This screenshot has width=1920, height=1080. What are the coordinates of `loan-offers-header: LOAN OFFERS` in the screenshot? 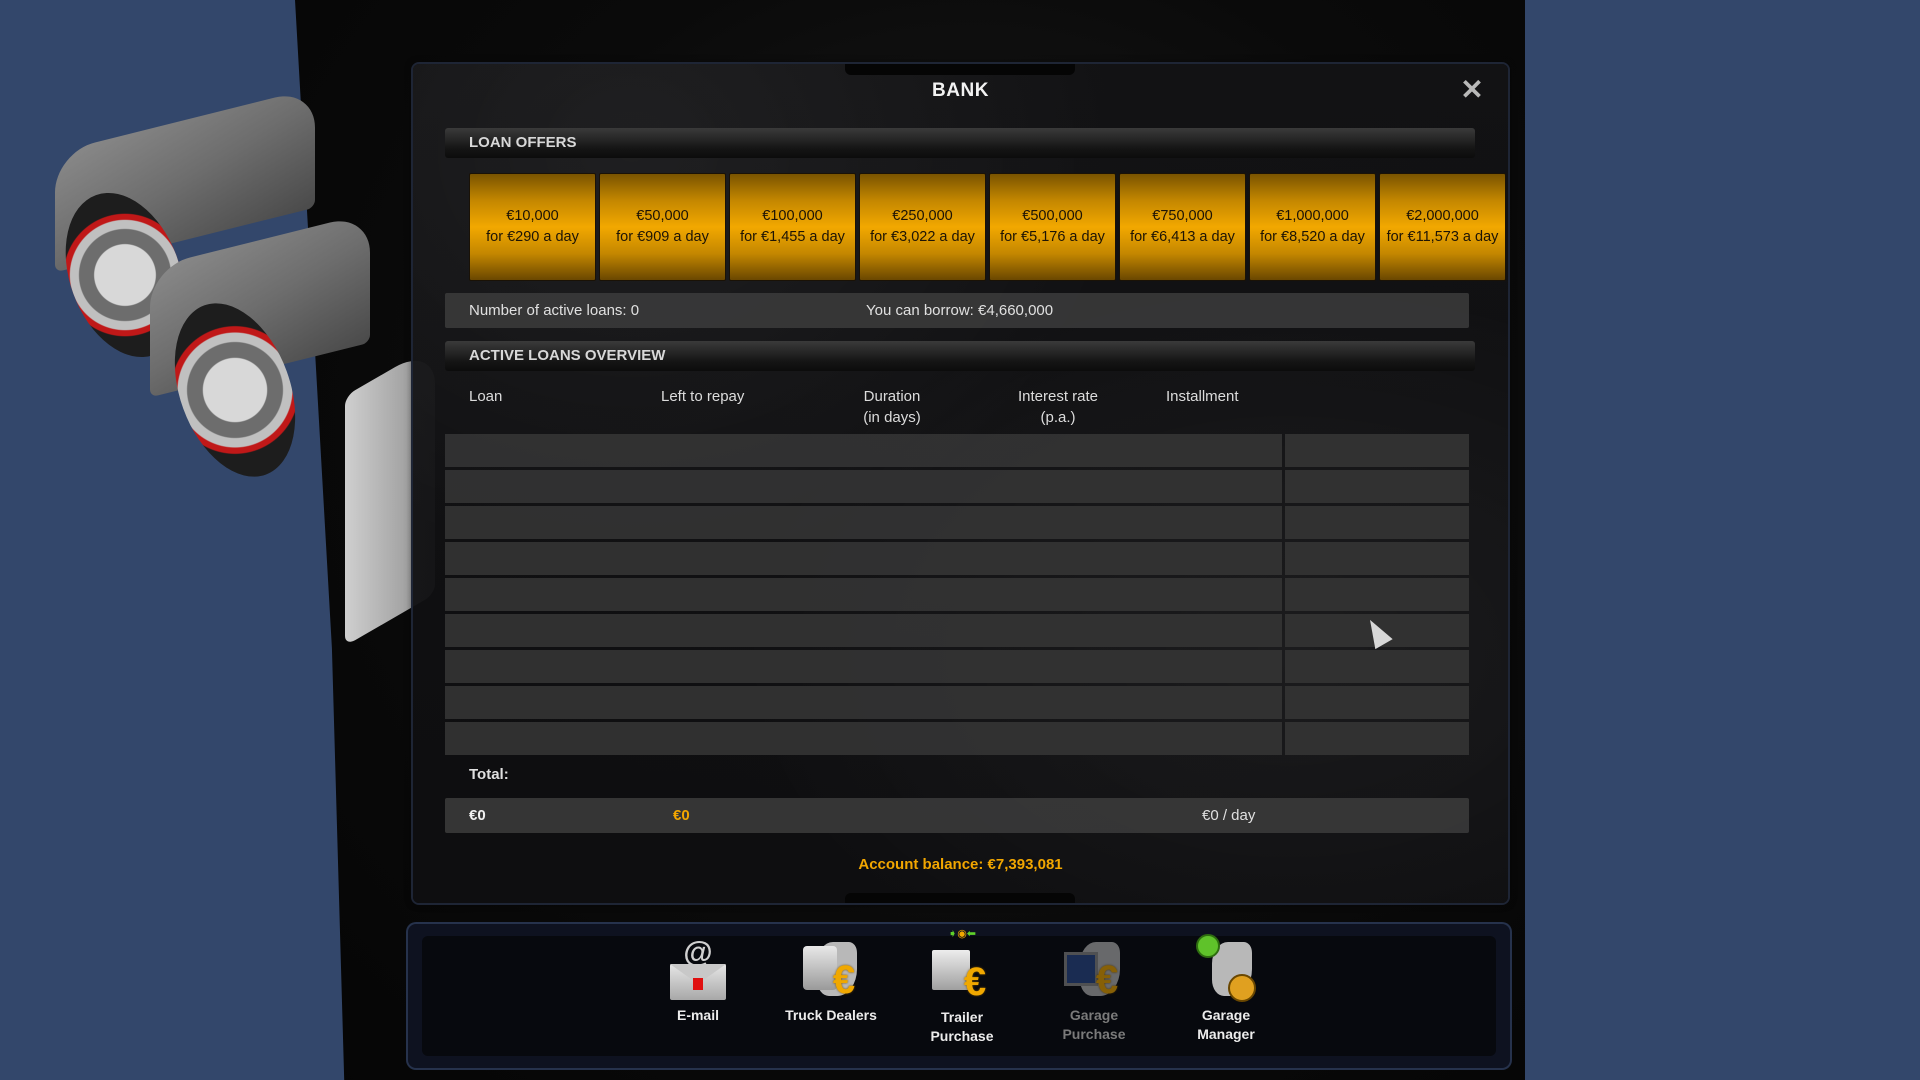 It's located at (960, 143).